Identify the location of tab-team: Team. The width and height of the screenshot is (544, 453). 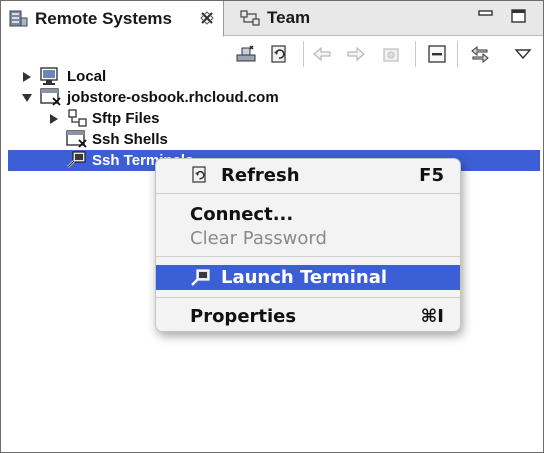
(271, 18).